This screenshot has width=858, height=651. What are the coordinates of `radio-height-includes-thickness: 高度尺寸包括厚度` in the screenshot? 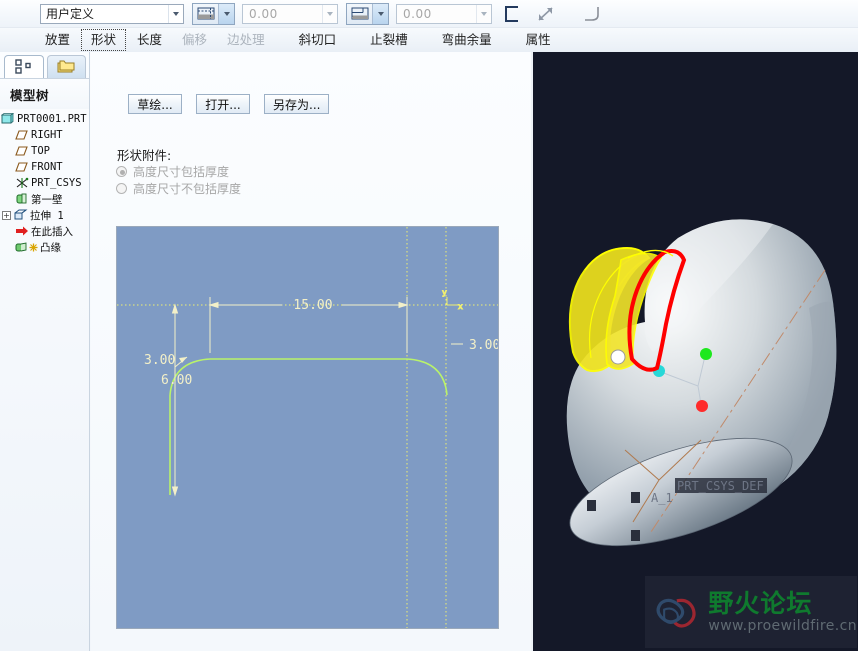 It's located at (172, 171).